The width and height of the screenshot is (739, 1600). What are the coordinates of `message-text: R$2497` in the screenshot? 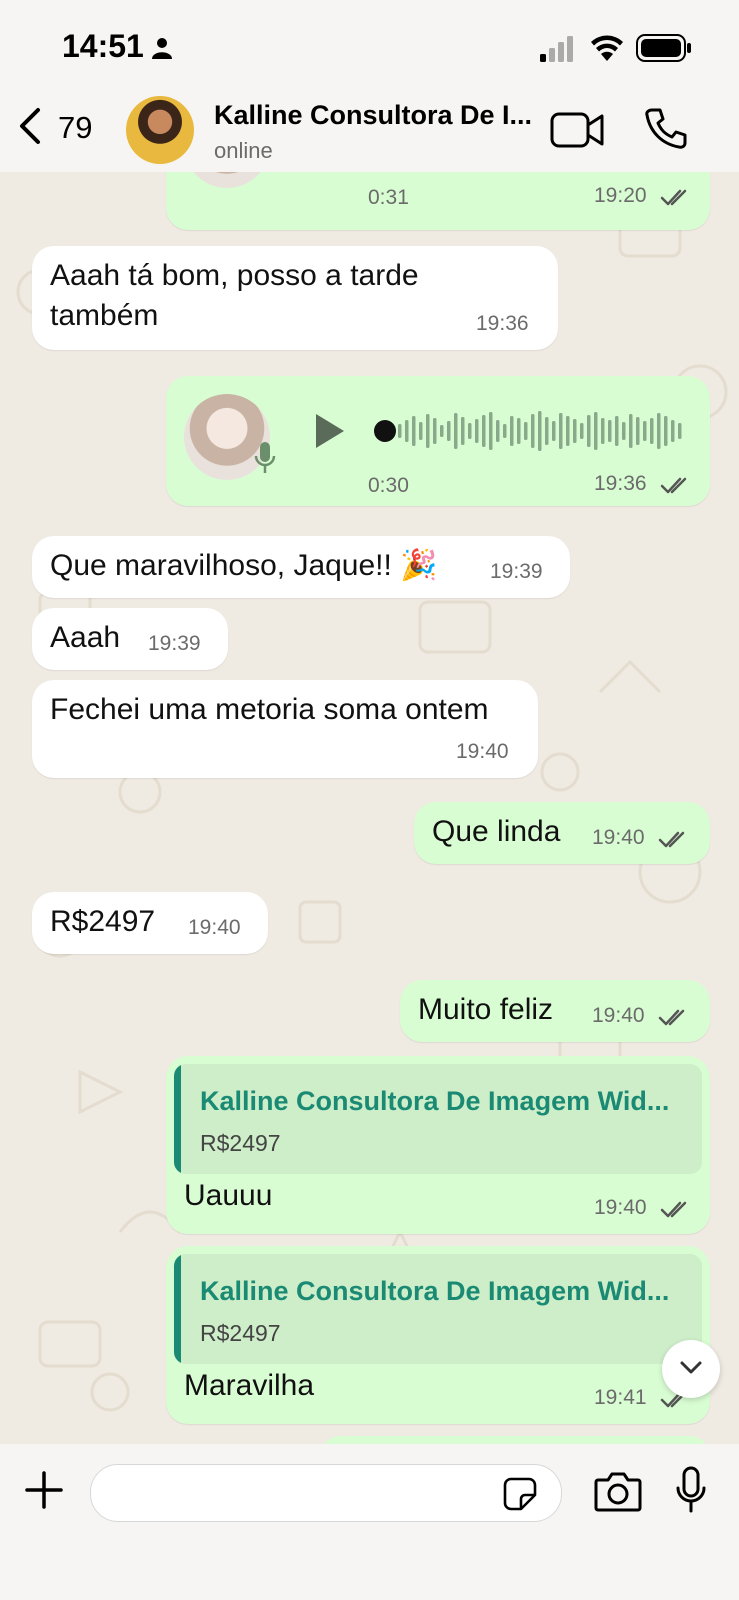 It's located at (103, 921).